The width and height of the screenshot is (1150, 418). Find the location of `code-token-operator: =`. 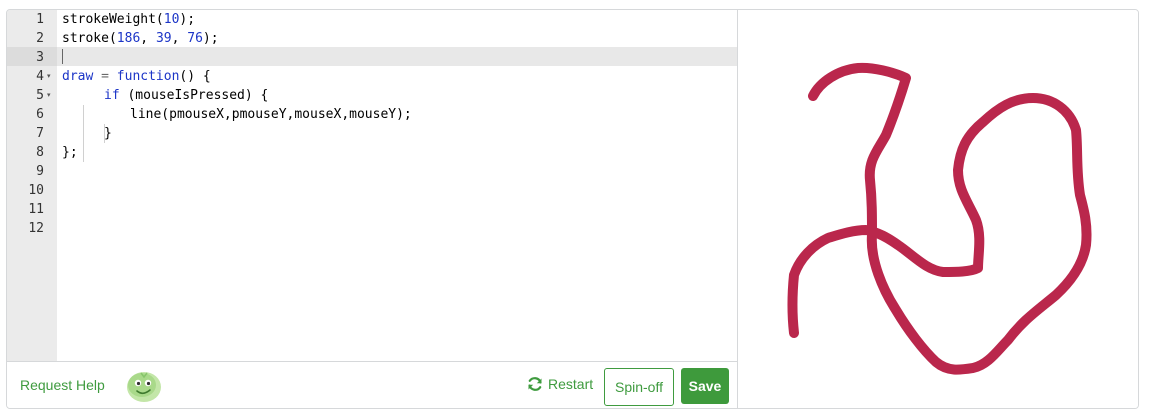

code-token-operator: = is located at coordinates (105, 76).